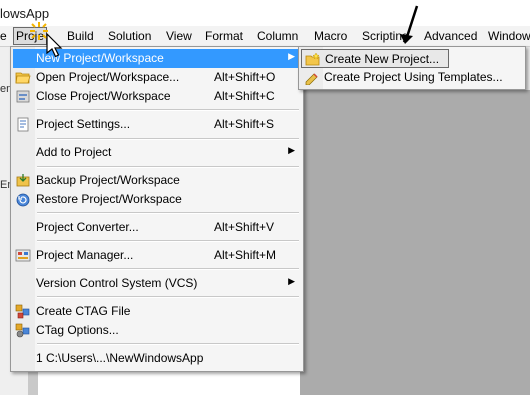  Describe the element at coordinates (157, 124) in the screenshot. I see `menu-item-project-settings: Project Settings... Alt+Shift+S` at that location.